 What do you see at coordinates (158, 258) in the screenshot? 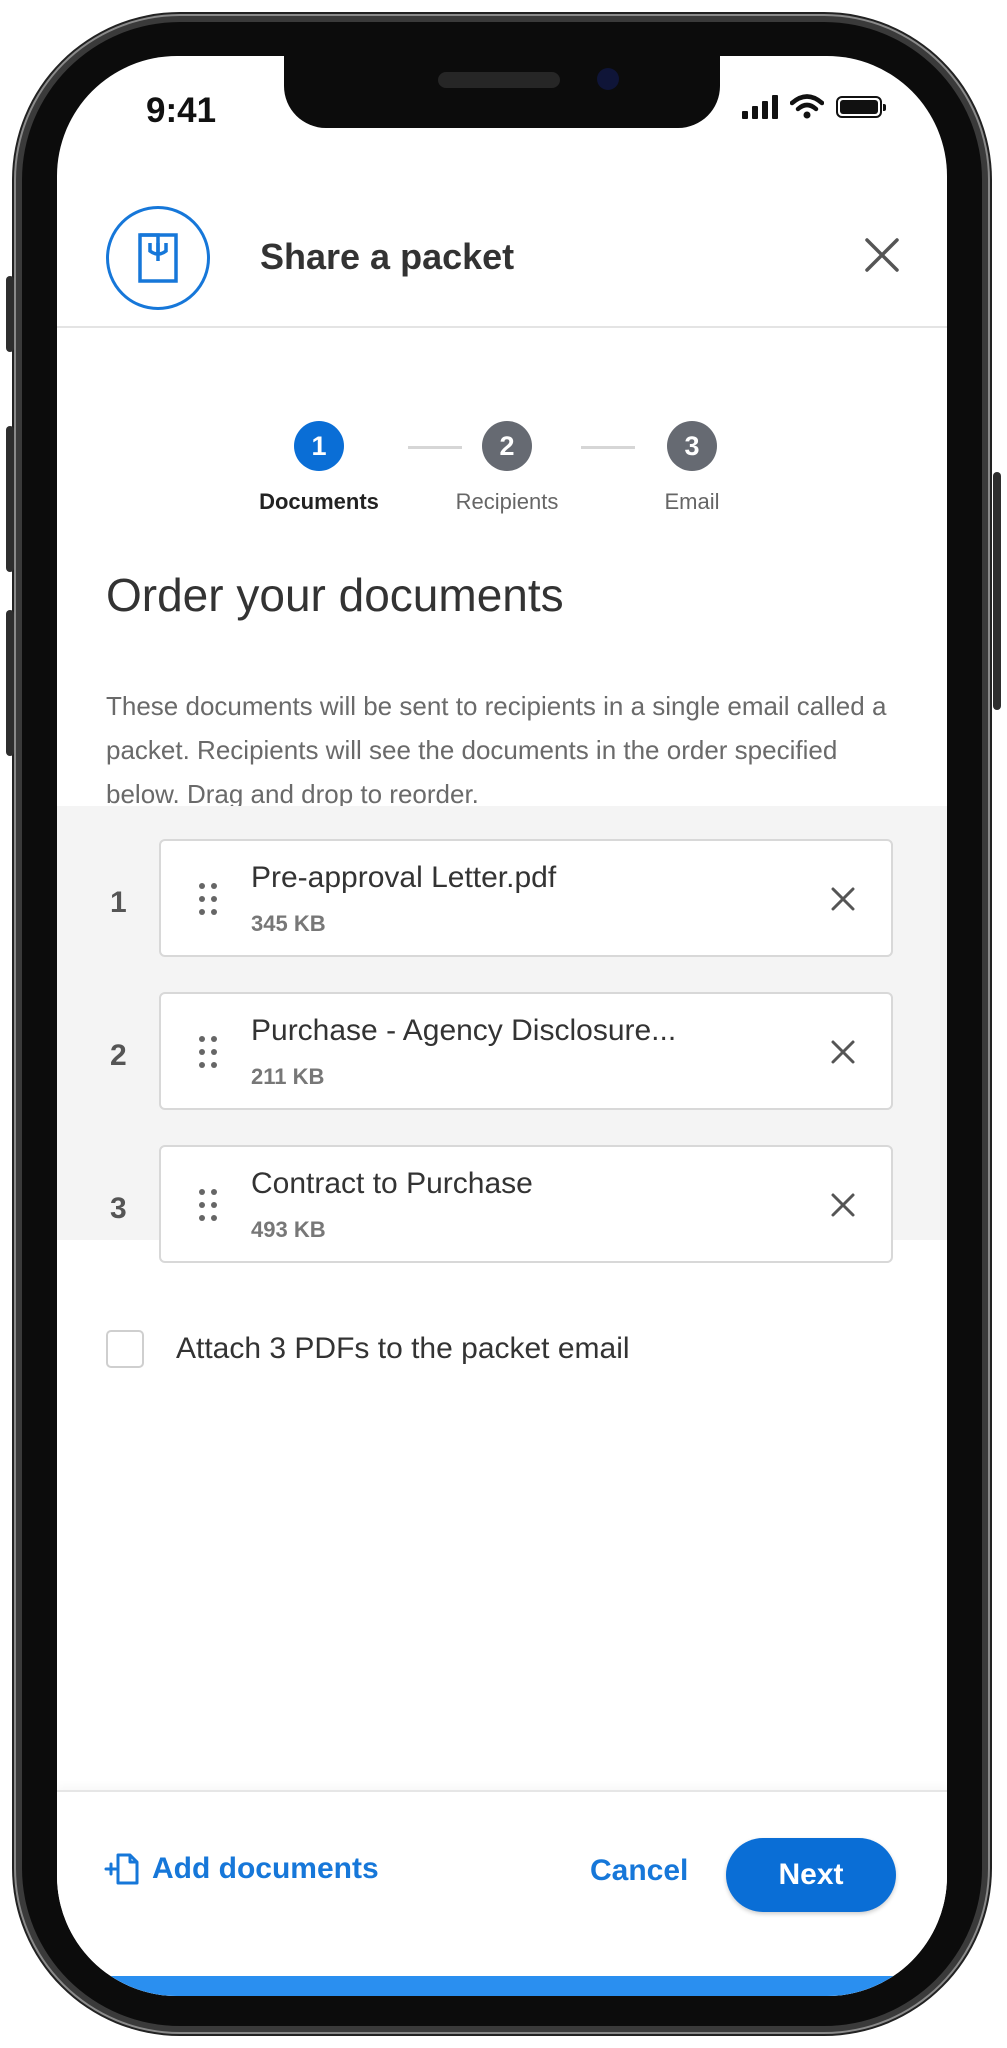
I see `packet-icon` at bounding box center [158, 258].